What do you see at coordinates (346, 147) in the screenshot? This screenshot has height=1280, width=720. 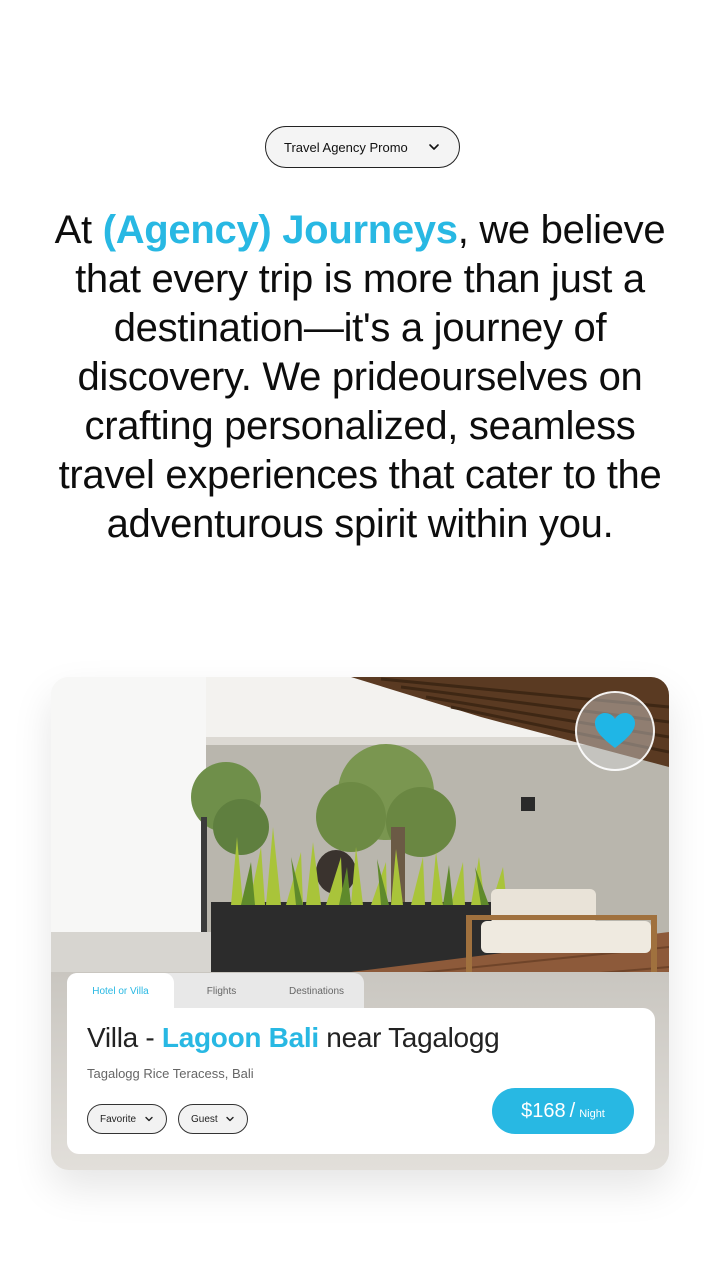 I see `promo-selector-label: Travel Agency Promo` at bounding box center [346, 147].